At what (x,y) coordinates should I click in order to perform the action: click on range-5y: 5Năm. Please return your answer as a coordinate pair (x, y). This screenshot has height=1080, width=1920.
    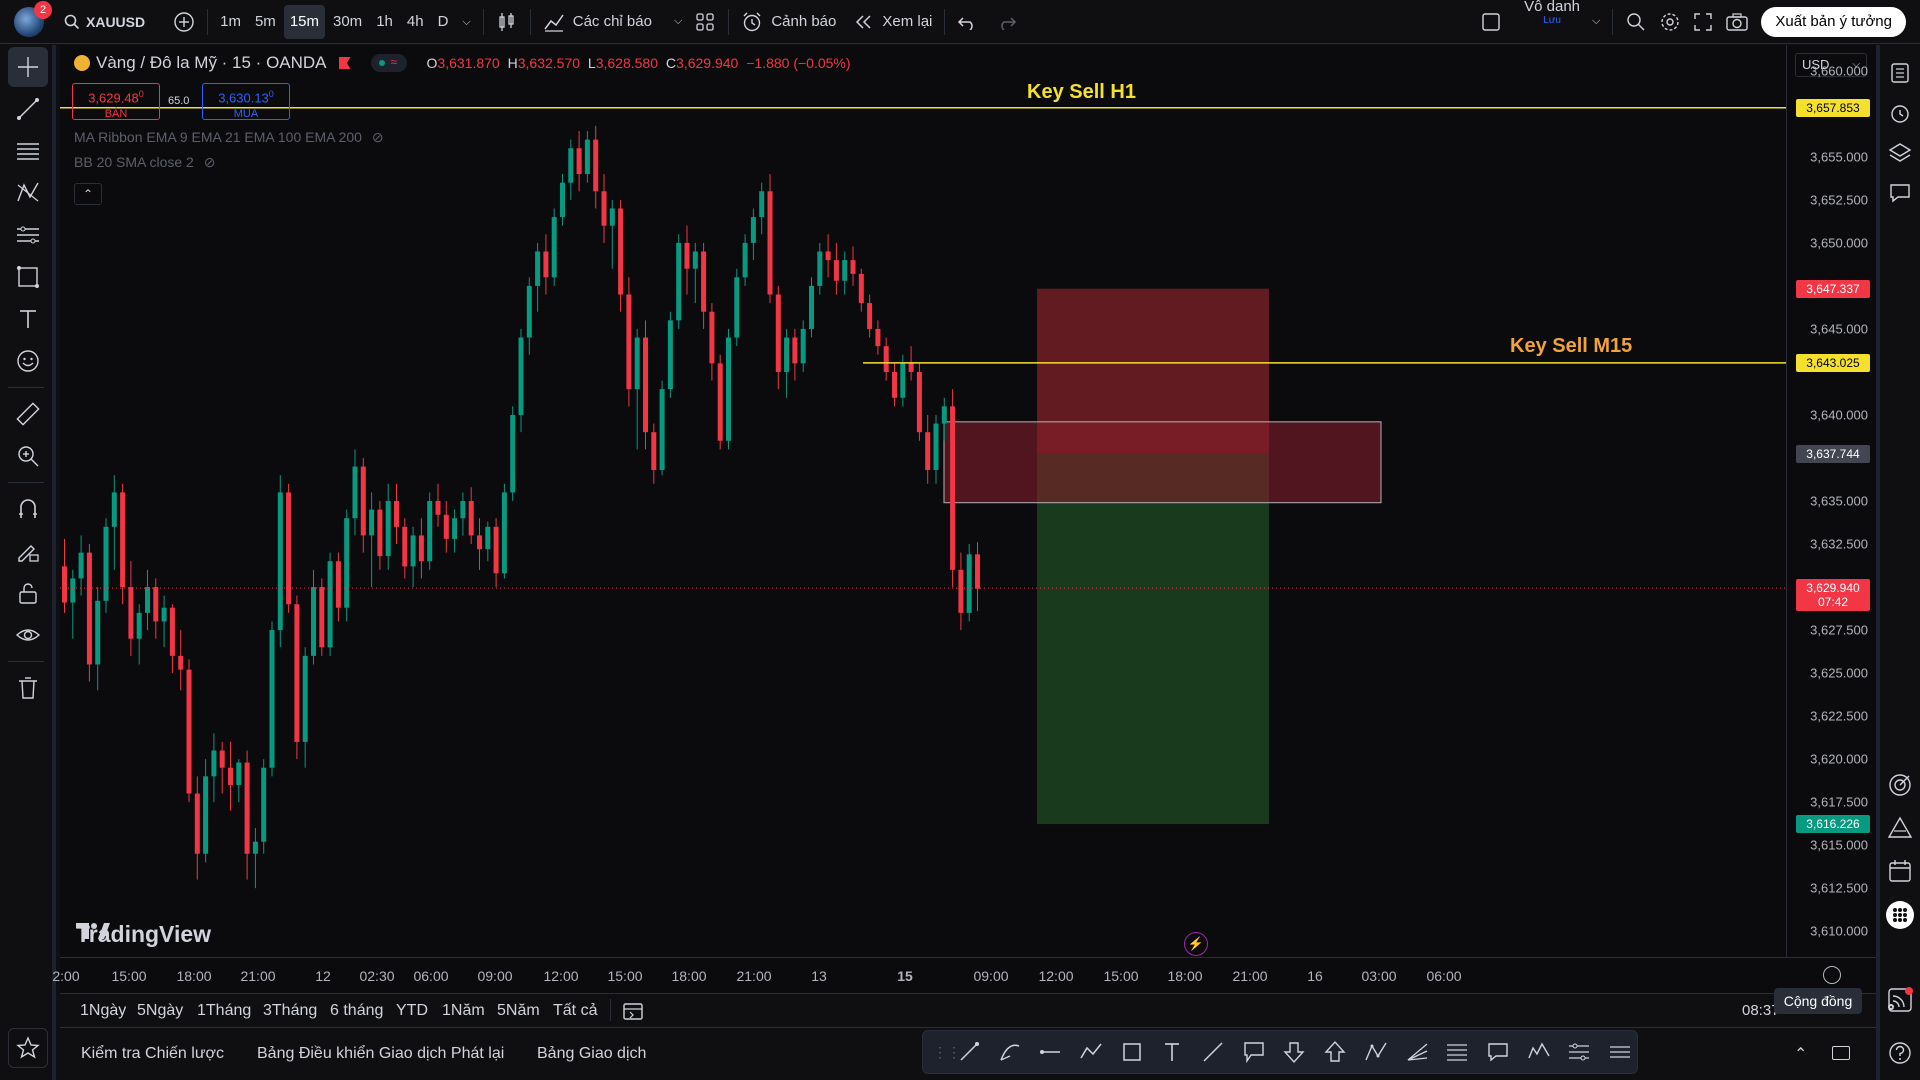
    Looking at the image, I should click on (518, 1011).